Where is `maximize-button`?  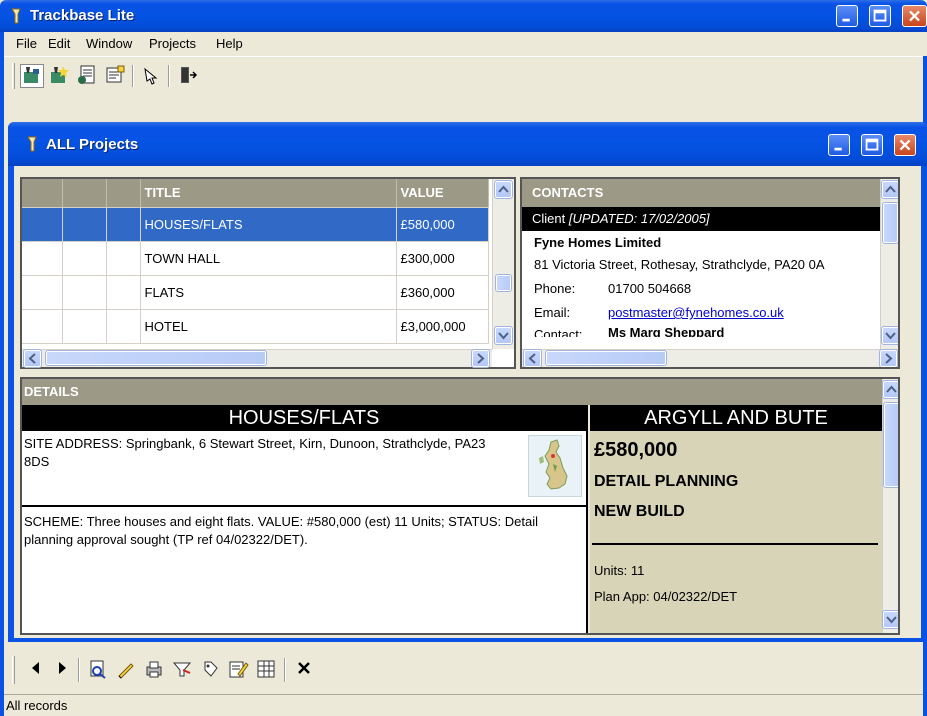
maximize-button is located at coordinates (880, 16).